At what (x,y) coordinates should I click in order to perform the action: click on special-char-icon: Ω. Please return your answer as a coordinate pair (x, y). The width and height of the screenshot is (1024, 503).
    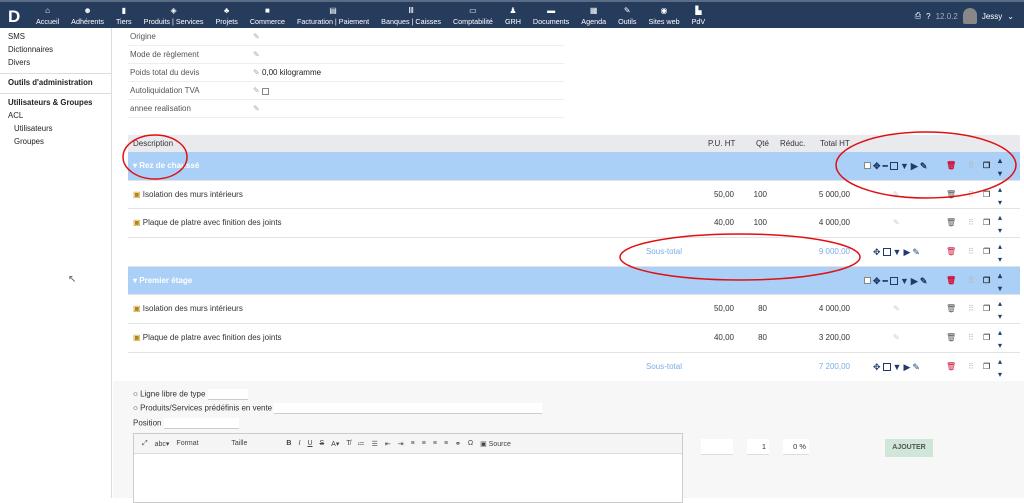
    Looking at the image, I should click on (470, 443).